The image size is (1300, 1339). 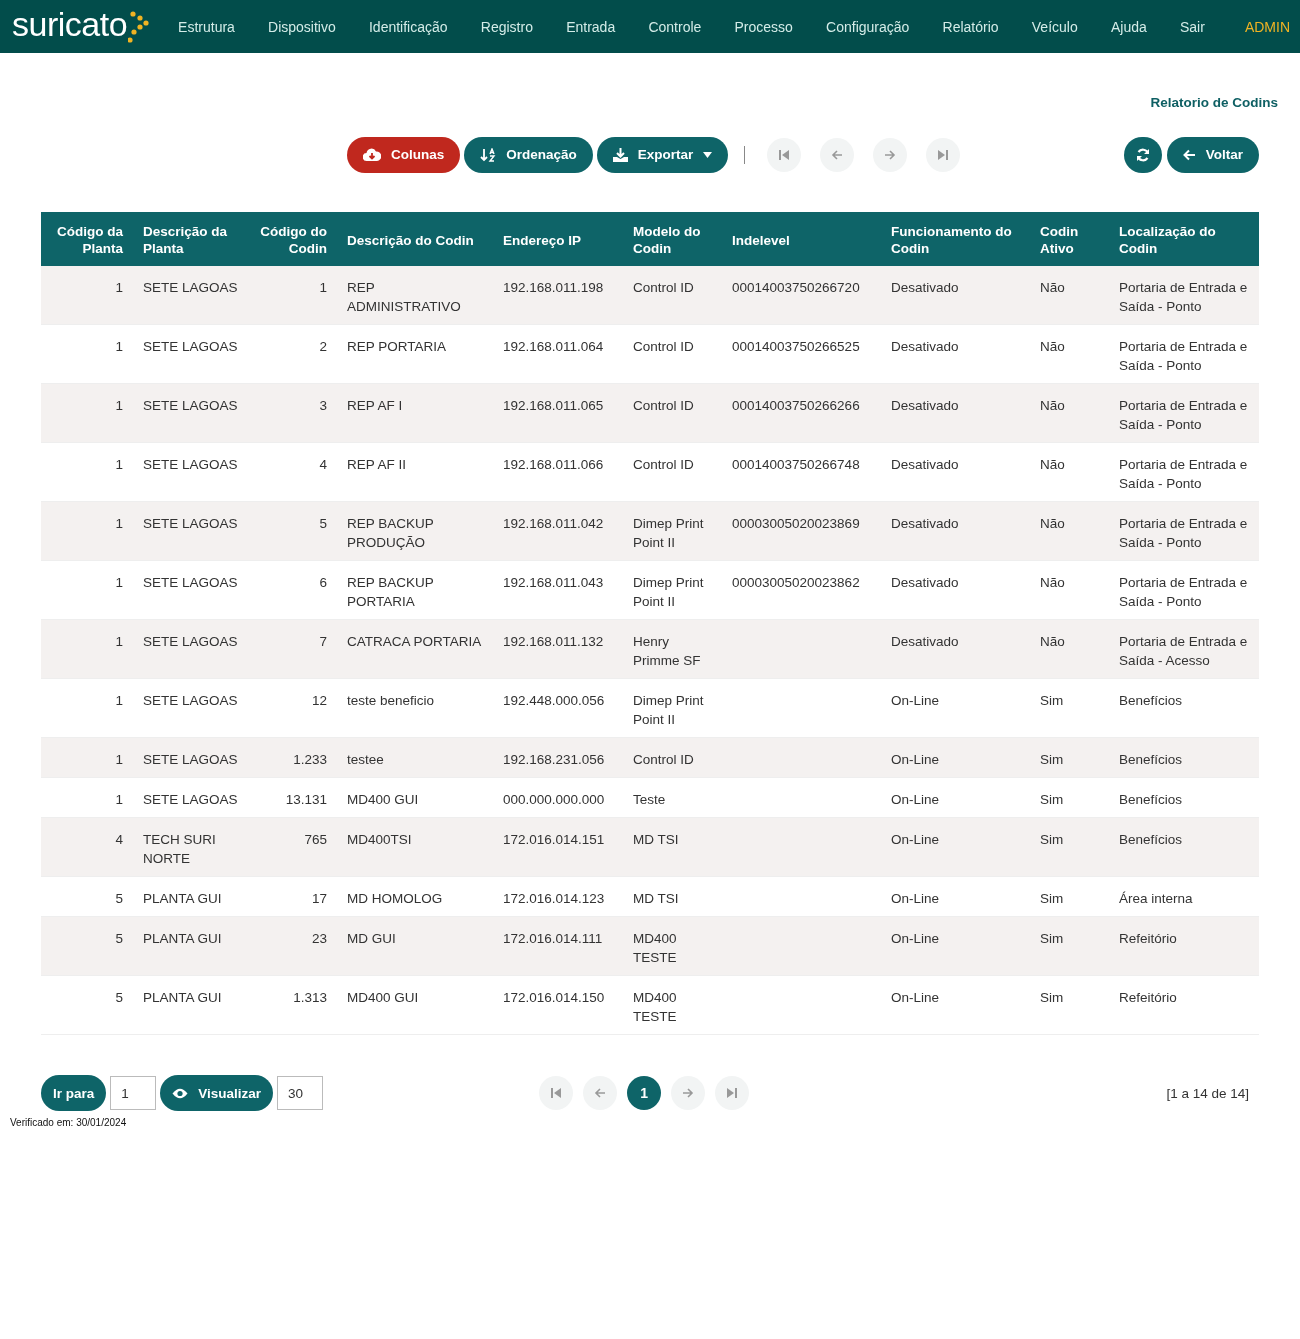 I want to click on nav-link: Ajuda, so click(x=1128, y=26).